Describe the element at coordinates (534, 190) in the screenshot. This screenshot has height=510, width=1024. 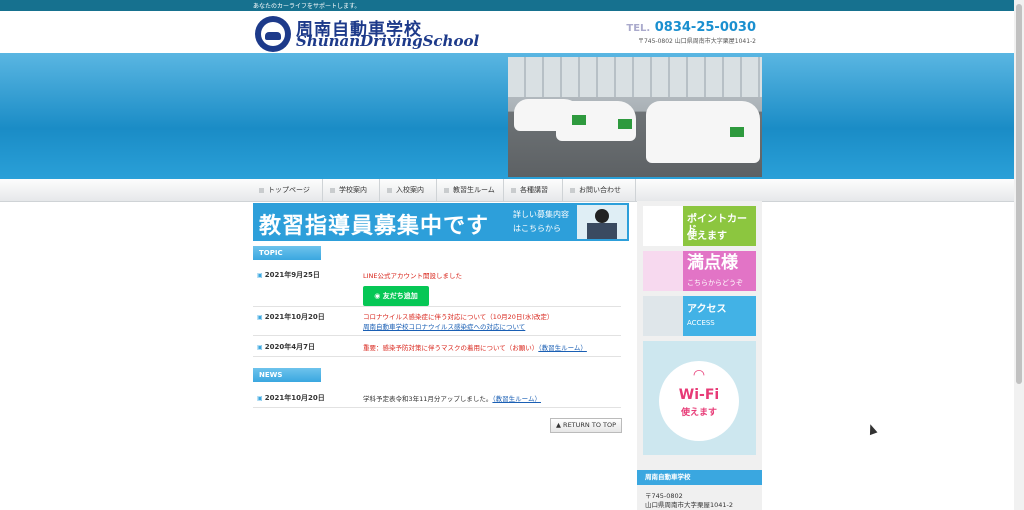
I see `nav-item-courses: 各種講習` at that location.